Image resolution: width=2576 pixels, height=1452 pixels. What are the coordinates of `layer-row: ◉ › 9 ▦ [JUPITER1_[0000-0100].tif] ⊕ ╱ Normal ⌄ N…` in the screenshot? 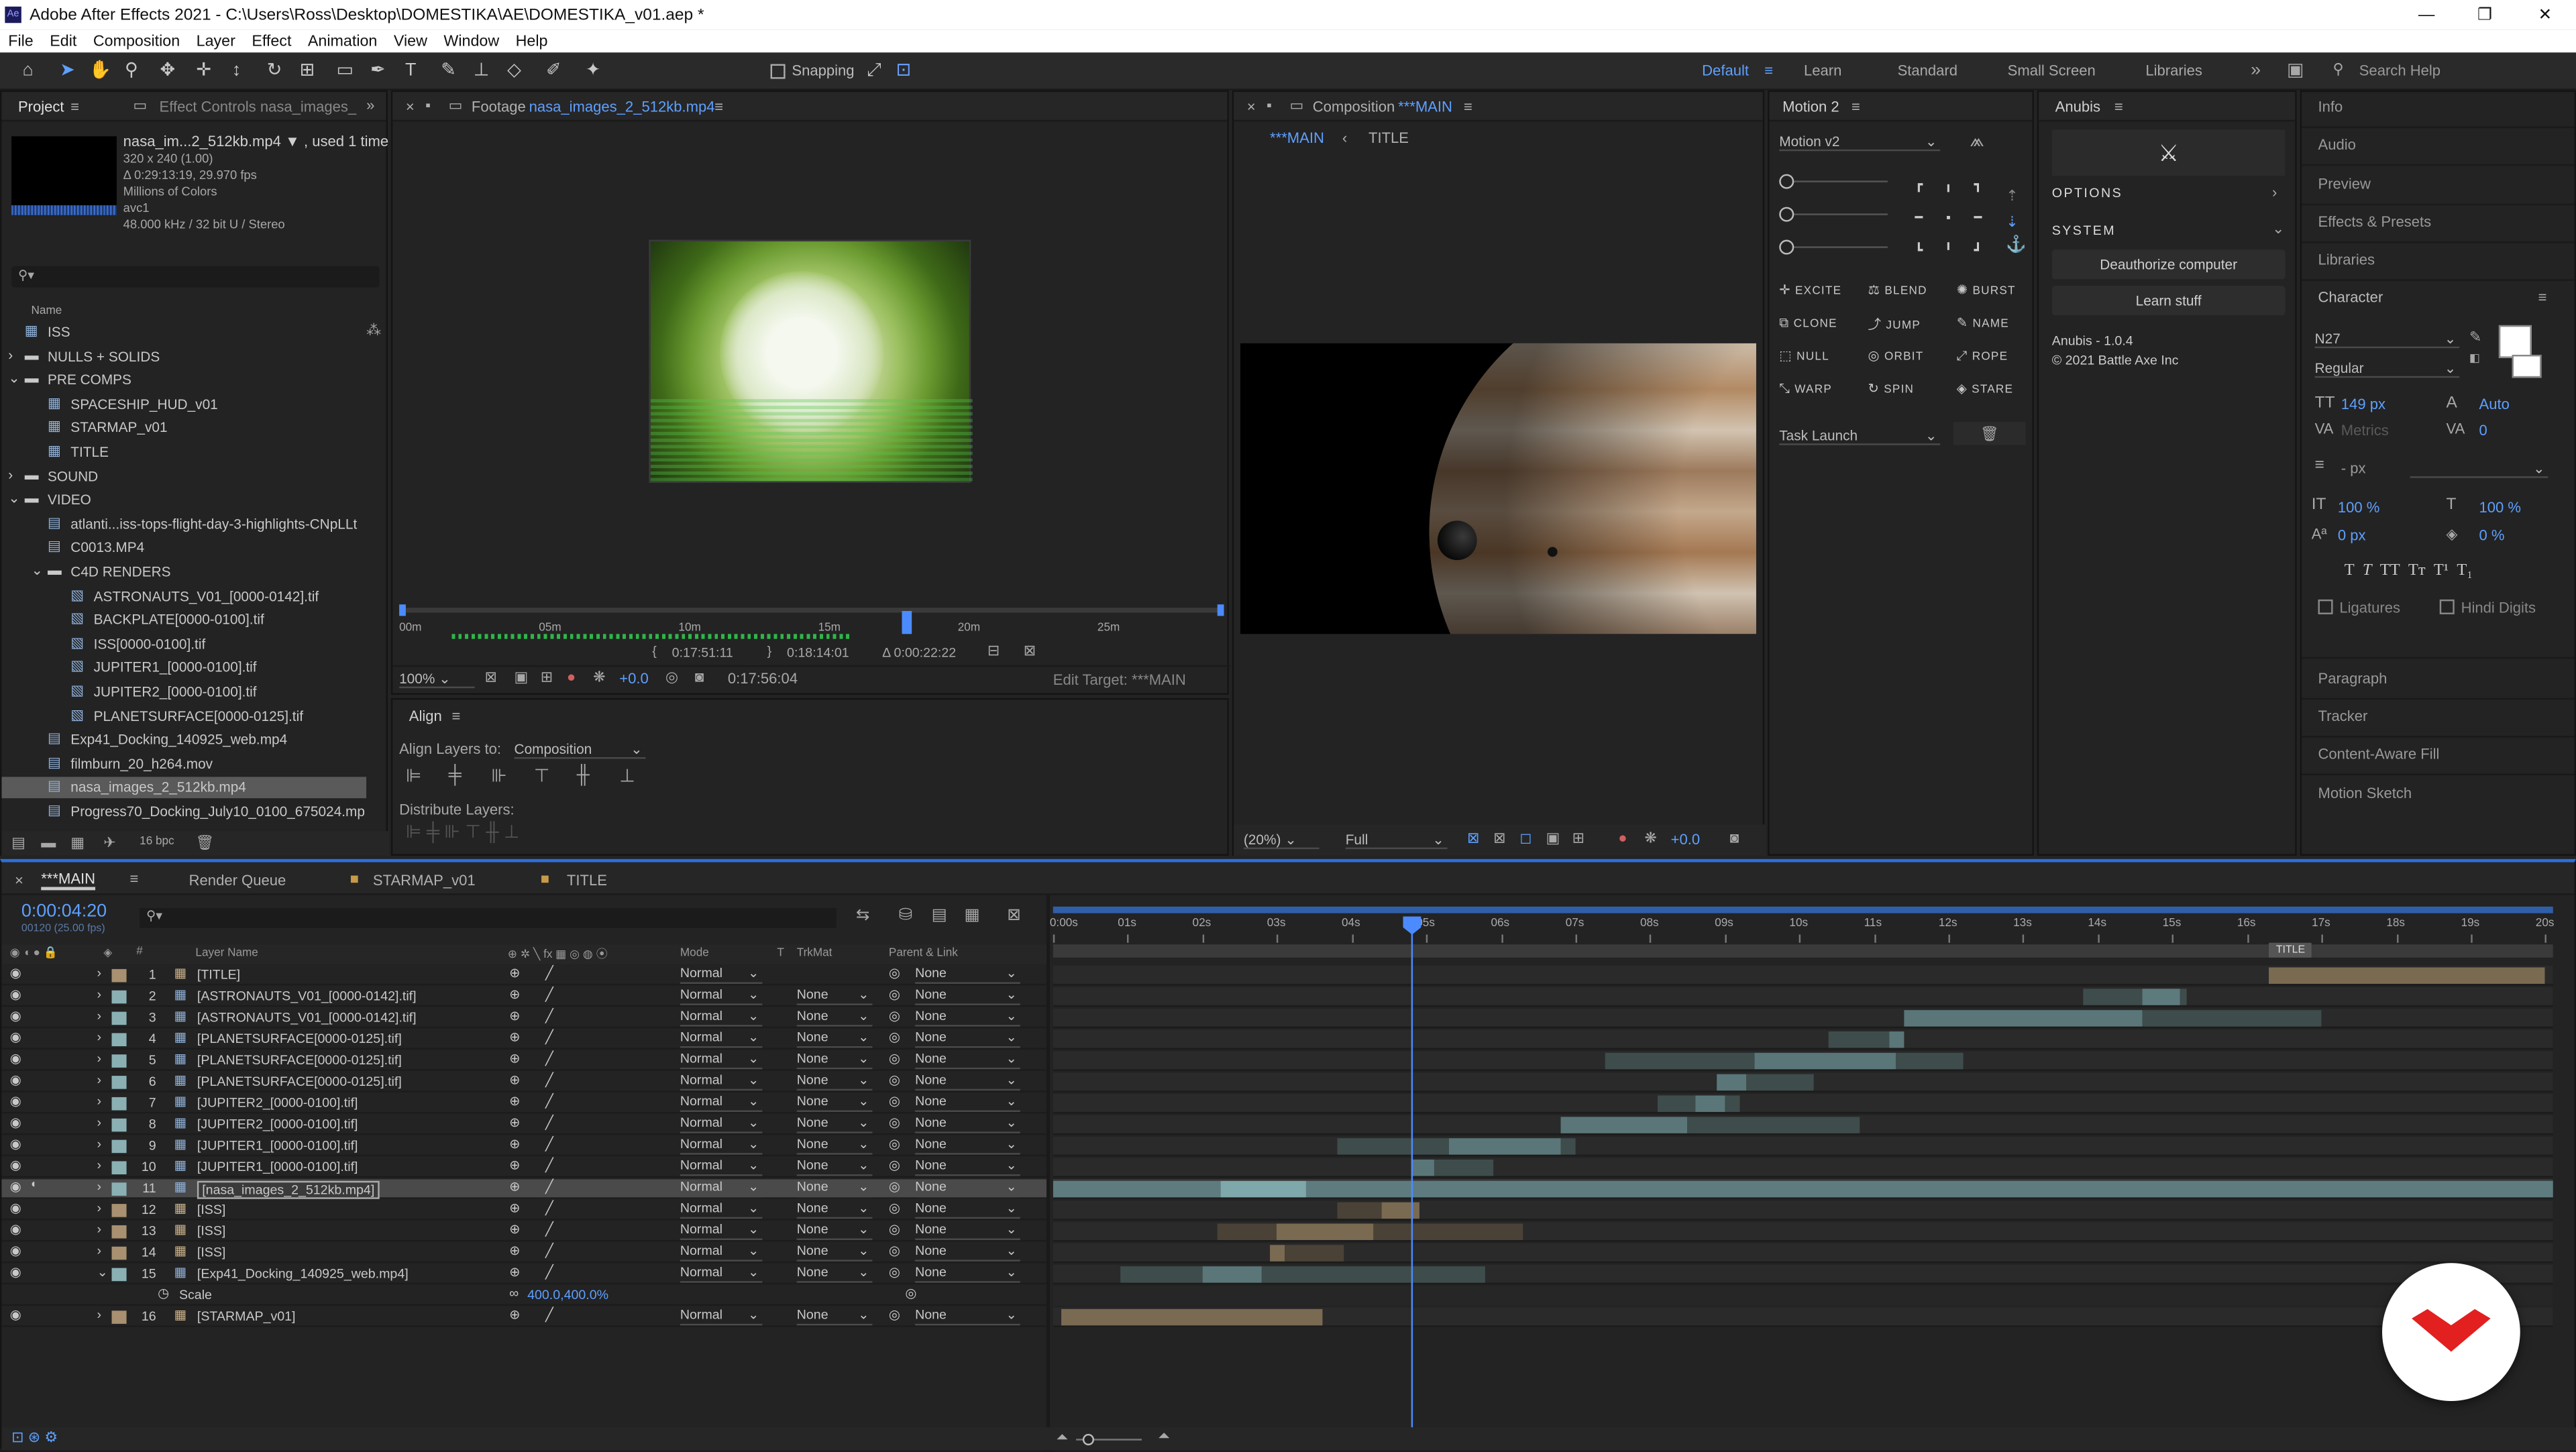 It's located at (524, 1147).